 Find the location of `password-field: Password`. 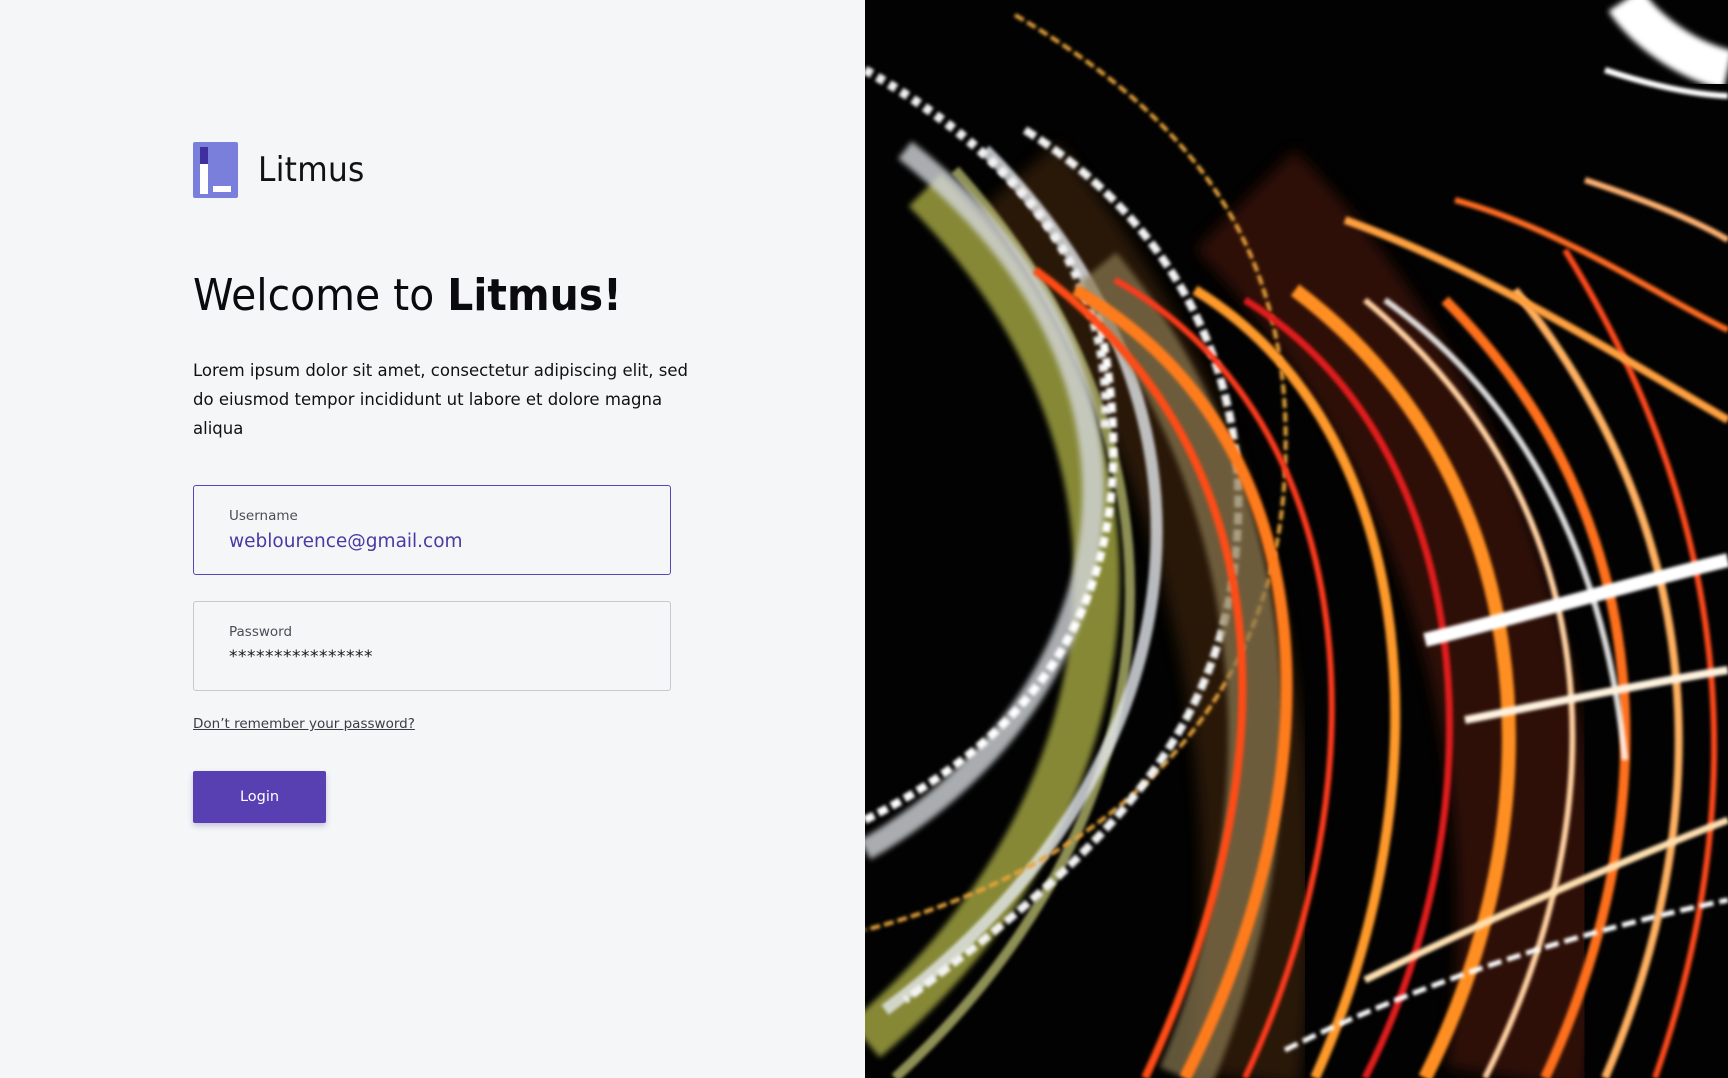

password-field: Password is located at coordinates (432, 646).